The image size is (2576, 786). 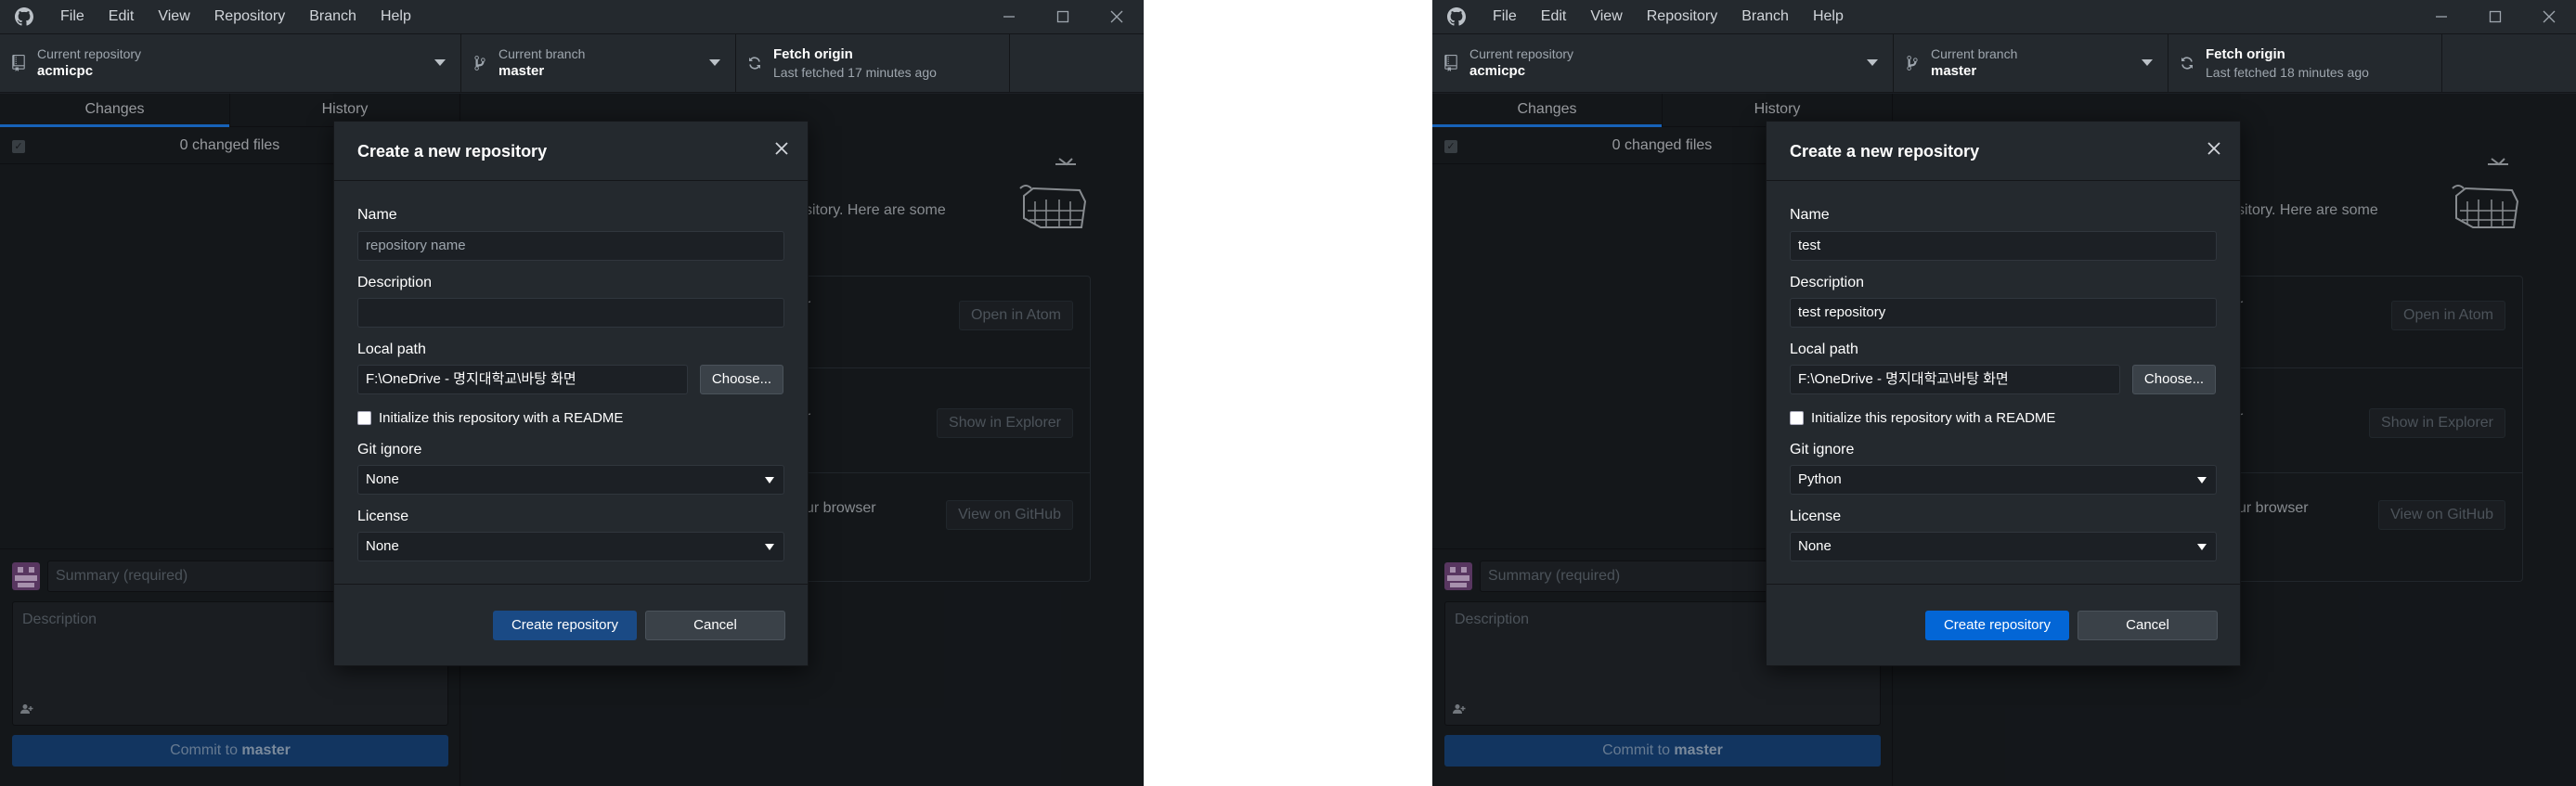 I want to click on git-ignore-select: Python, so click(x=2003, y=480).